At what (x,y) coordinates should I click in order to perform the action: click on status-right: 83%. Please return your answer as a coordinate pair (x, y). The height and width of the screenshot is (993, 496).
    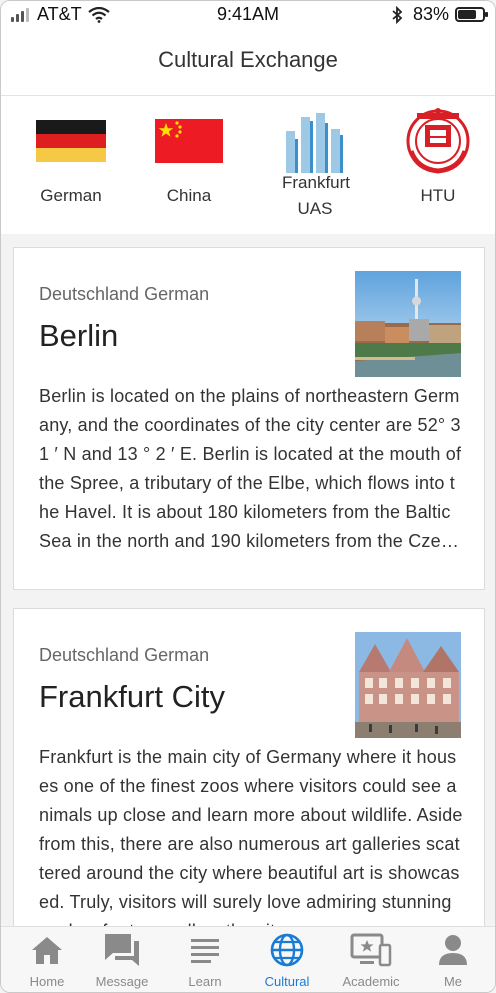
    Looking at the image, I should click on (439, 14).